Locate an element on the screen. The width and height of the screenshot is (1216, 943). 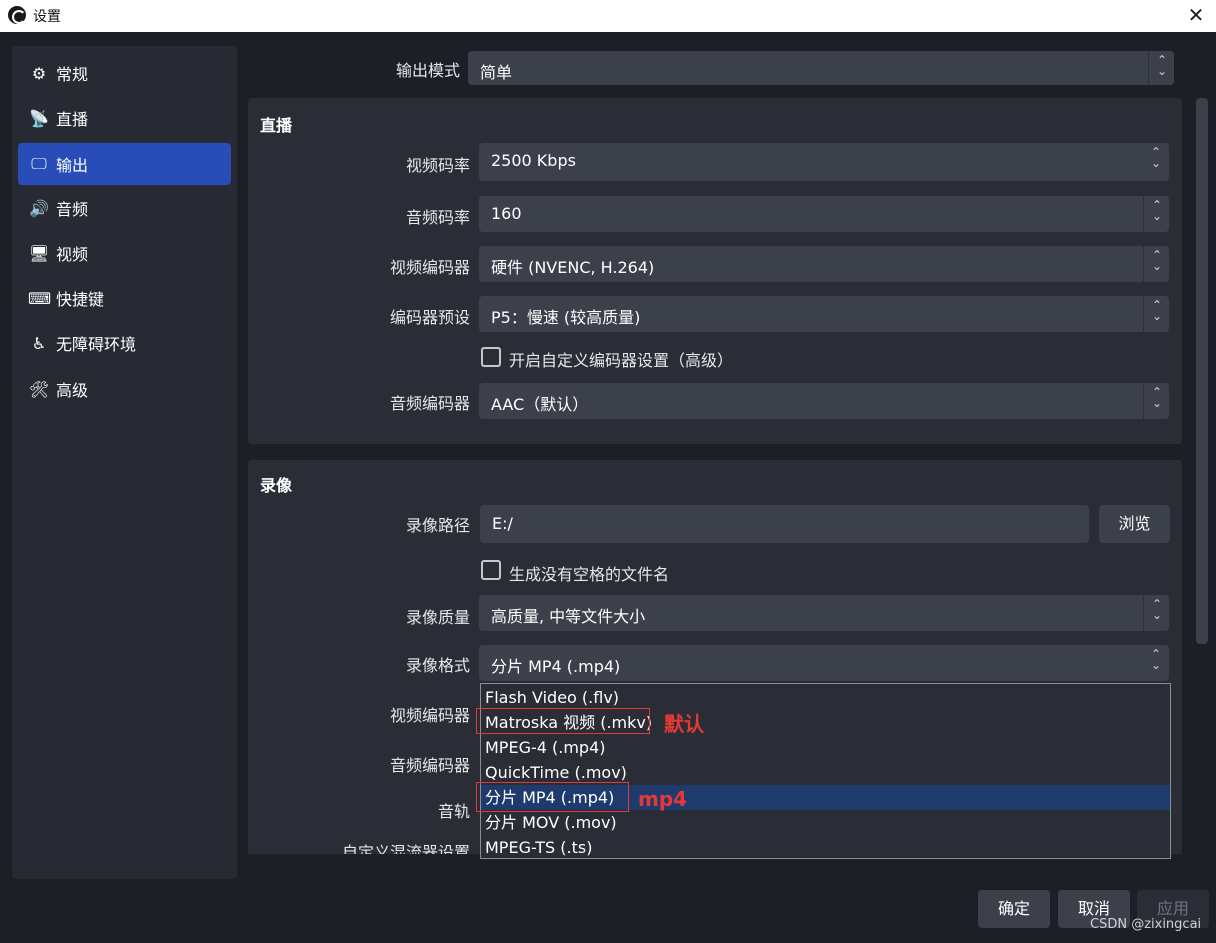
tools-icon: 🛠 is located at coordinates (39, 389).